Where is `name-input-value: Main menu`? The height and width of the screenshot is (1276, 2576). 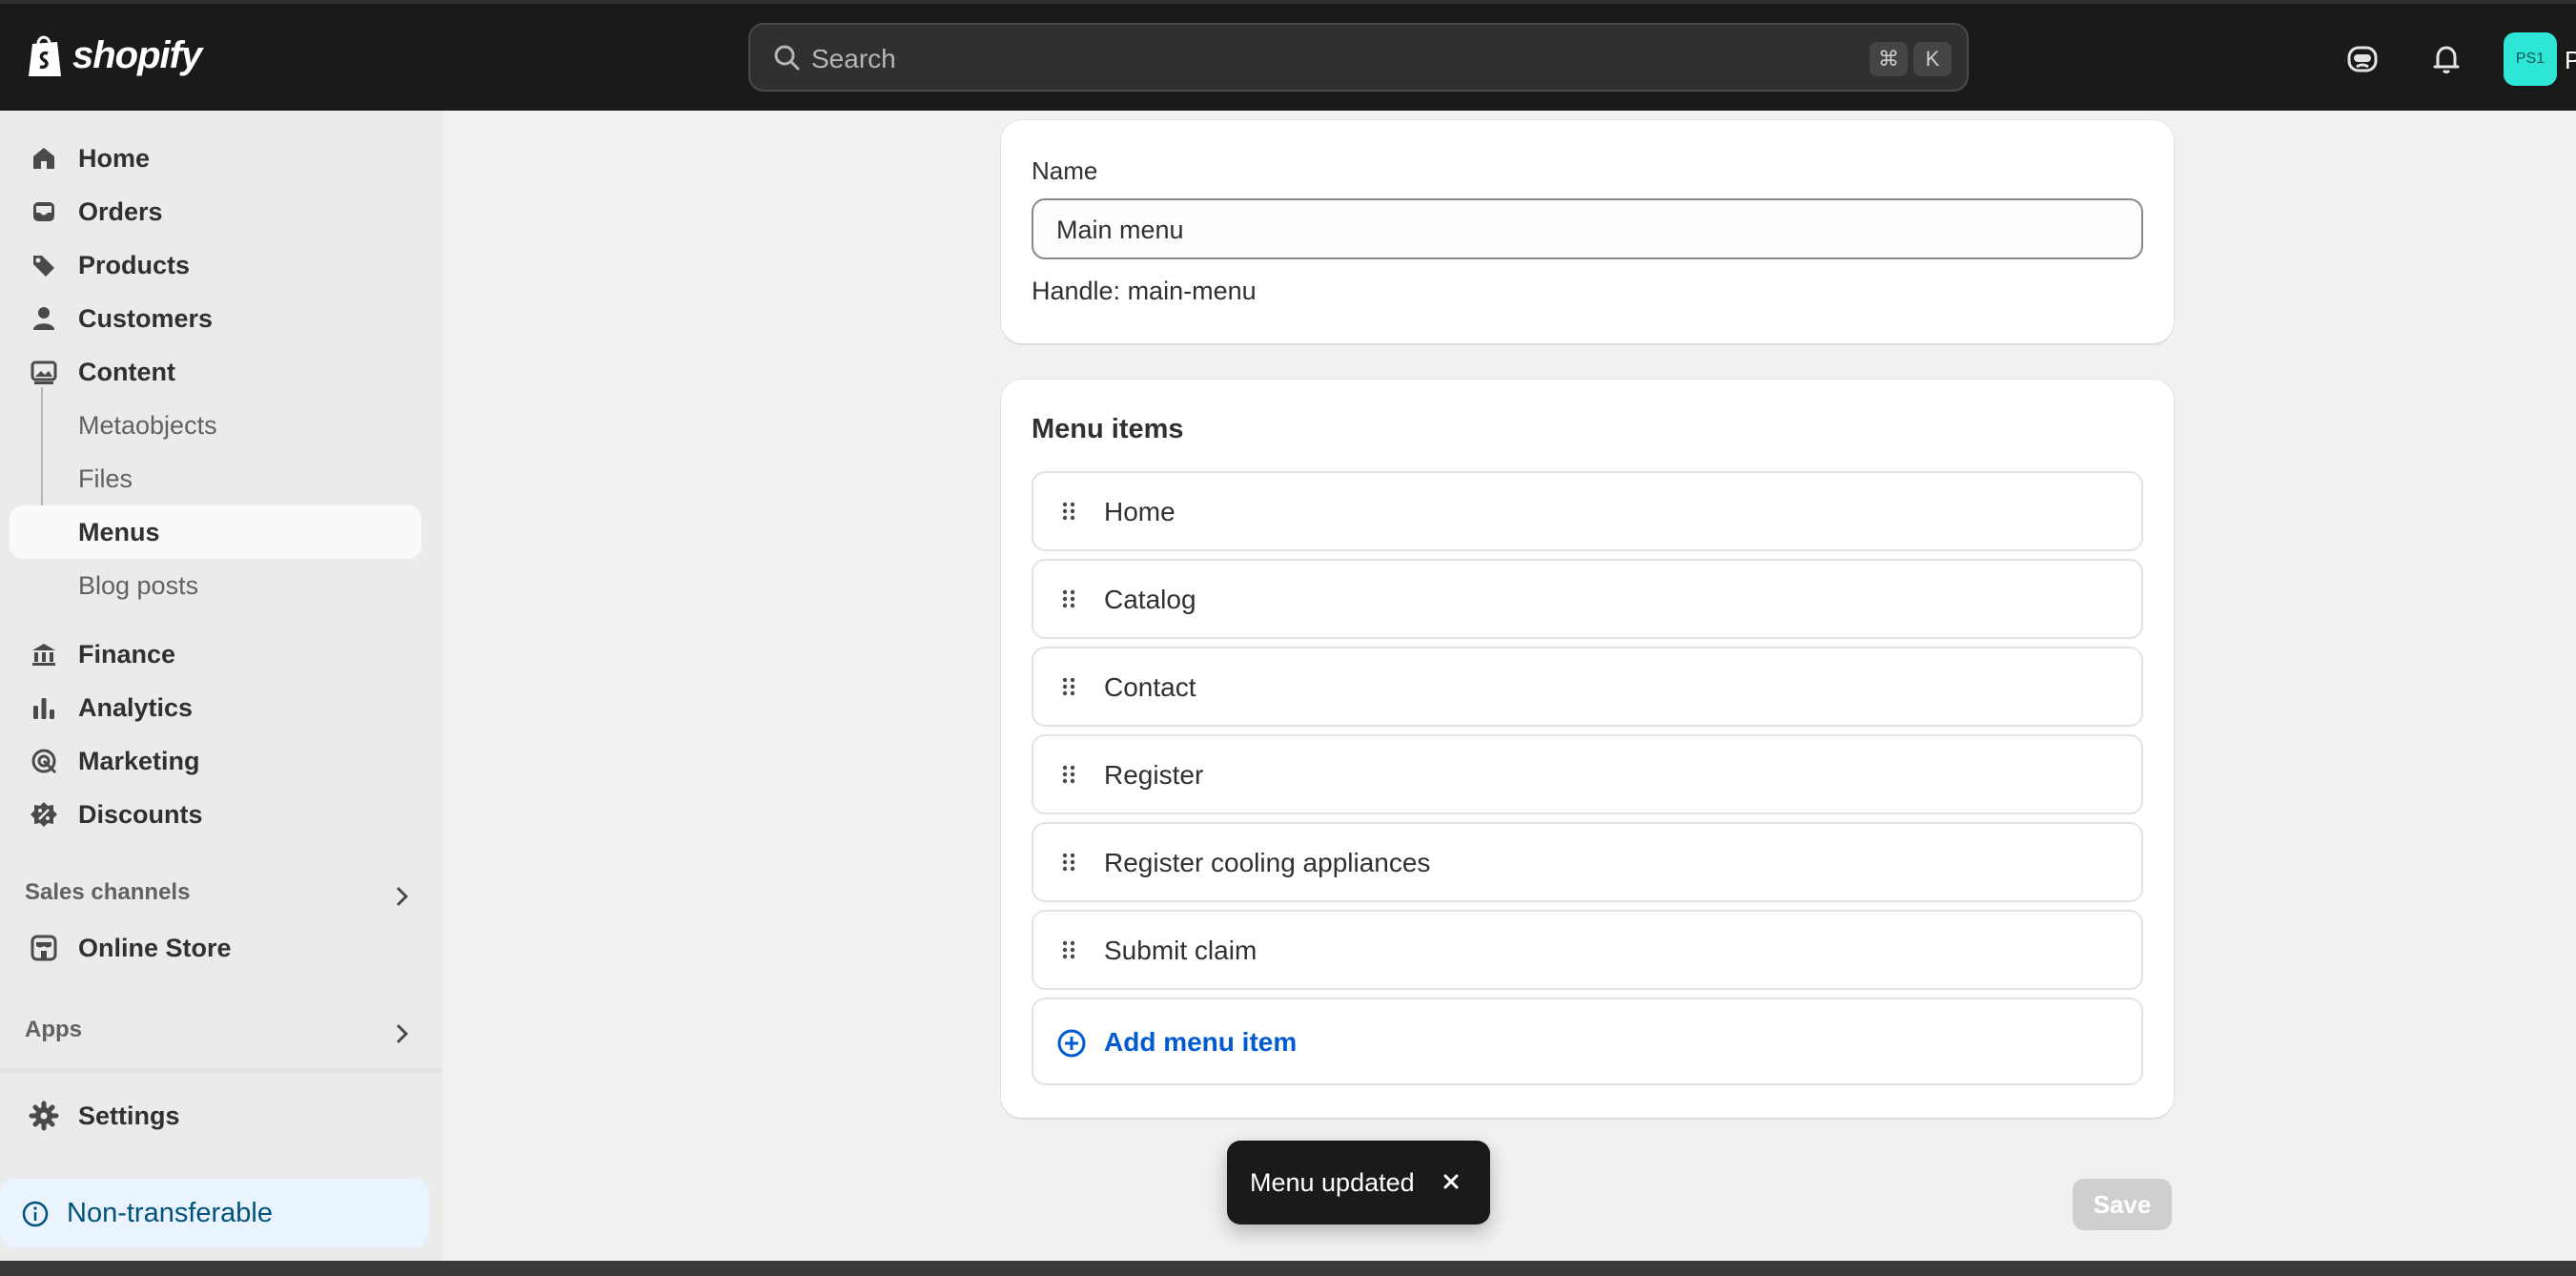 name-input-value: Main menu is located at coordinates (1120, 230).